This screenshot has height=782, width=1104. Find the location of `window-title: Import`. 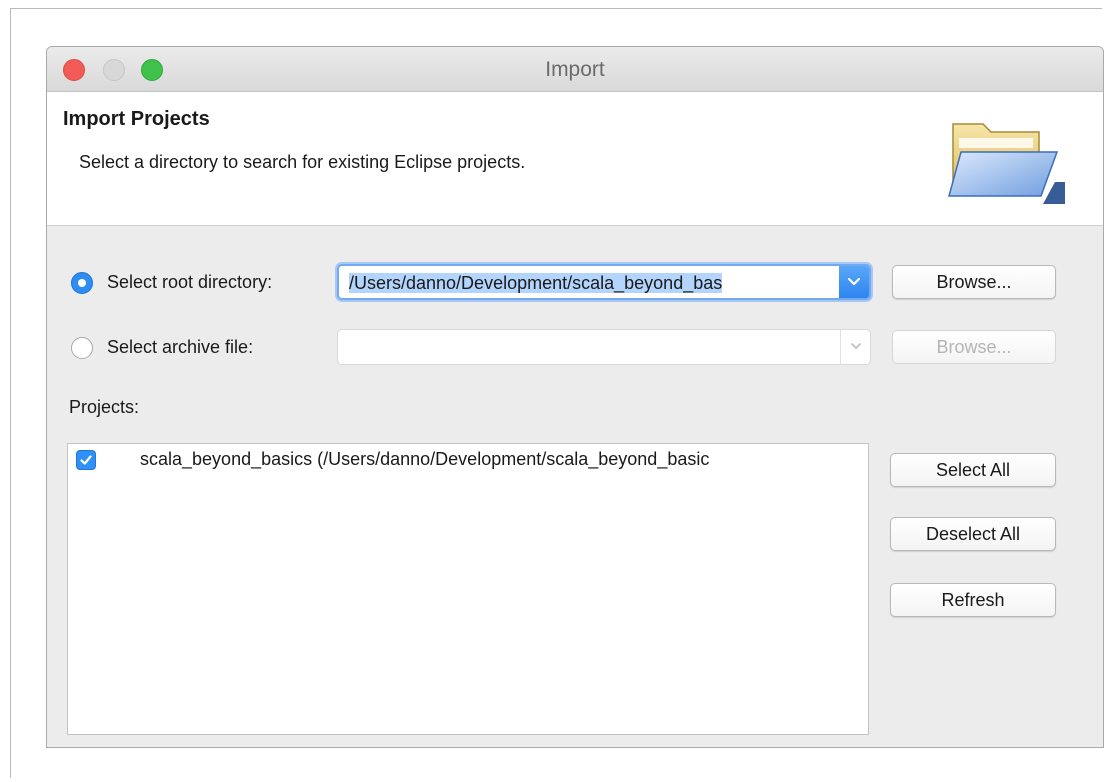

window-title: Import is located at coordinates (575, 69).